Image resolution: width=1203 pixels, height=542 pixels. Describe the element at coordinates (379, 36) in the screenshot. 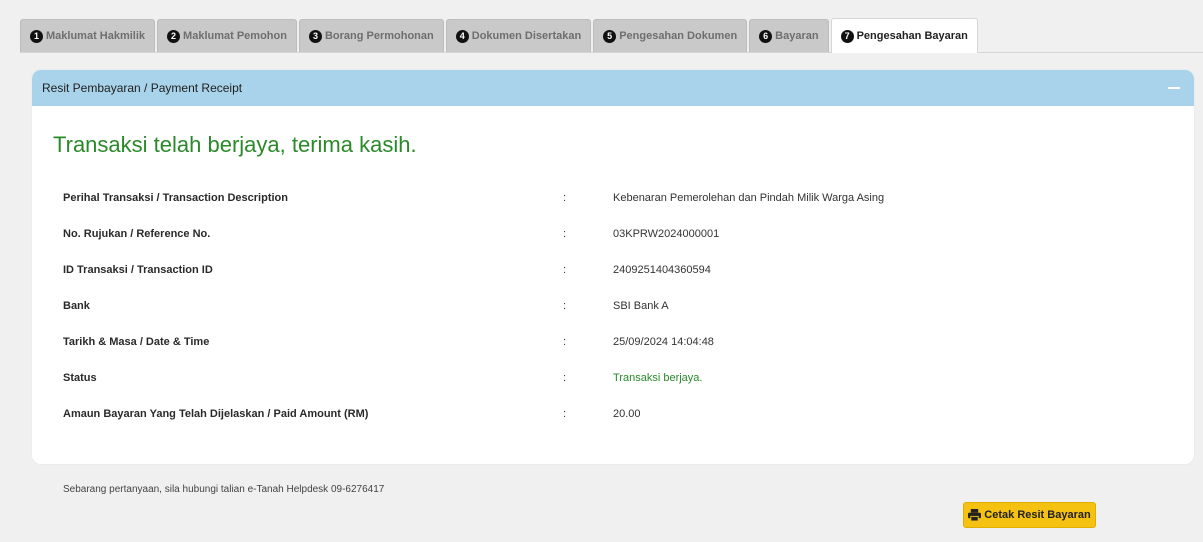

I see `tab-label: Borang Permohonan` at that location.